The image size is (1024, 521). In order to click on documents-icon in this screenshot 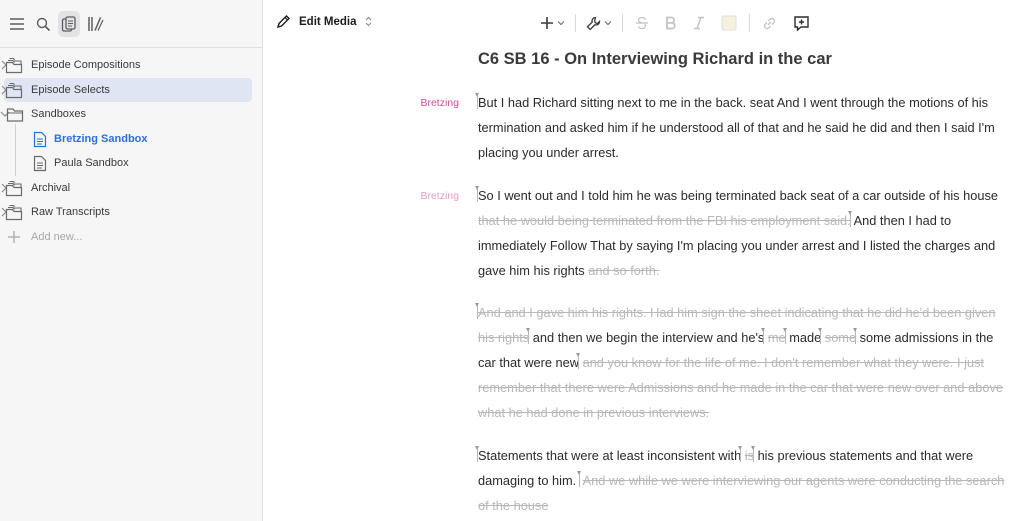, I will do `click(69, 24)`.